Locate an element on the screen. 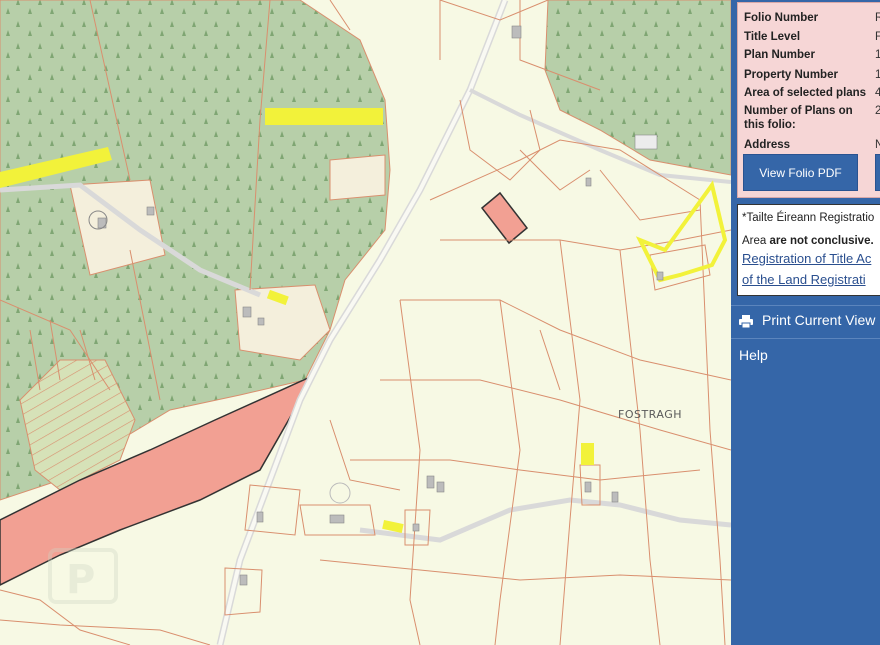 The image size is (880, 645). notice-line-2: Area are not conclusive. is located at coordinates (808, 241).